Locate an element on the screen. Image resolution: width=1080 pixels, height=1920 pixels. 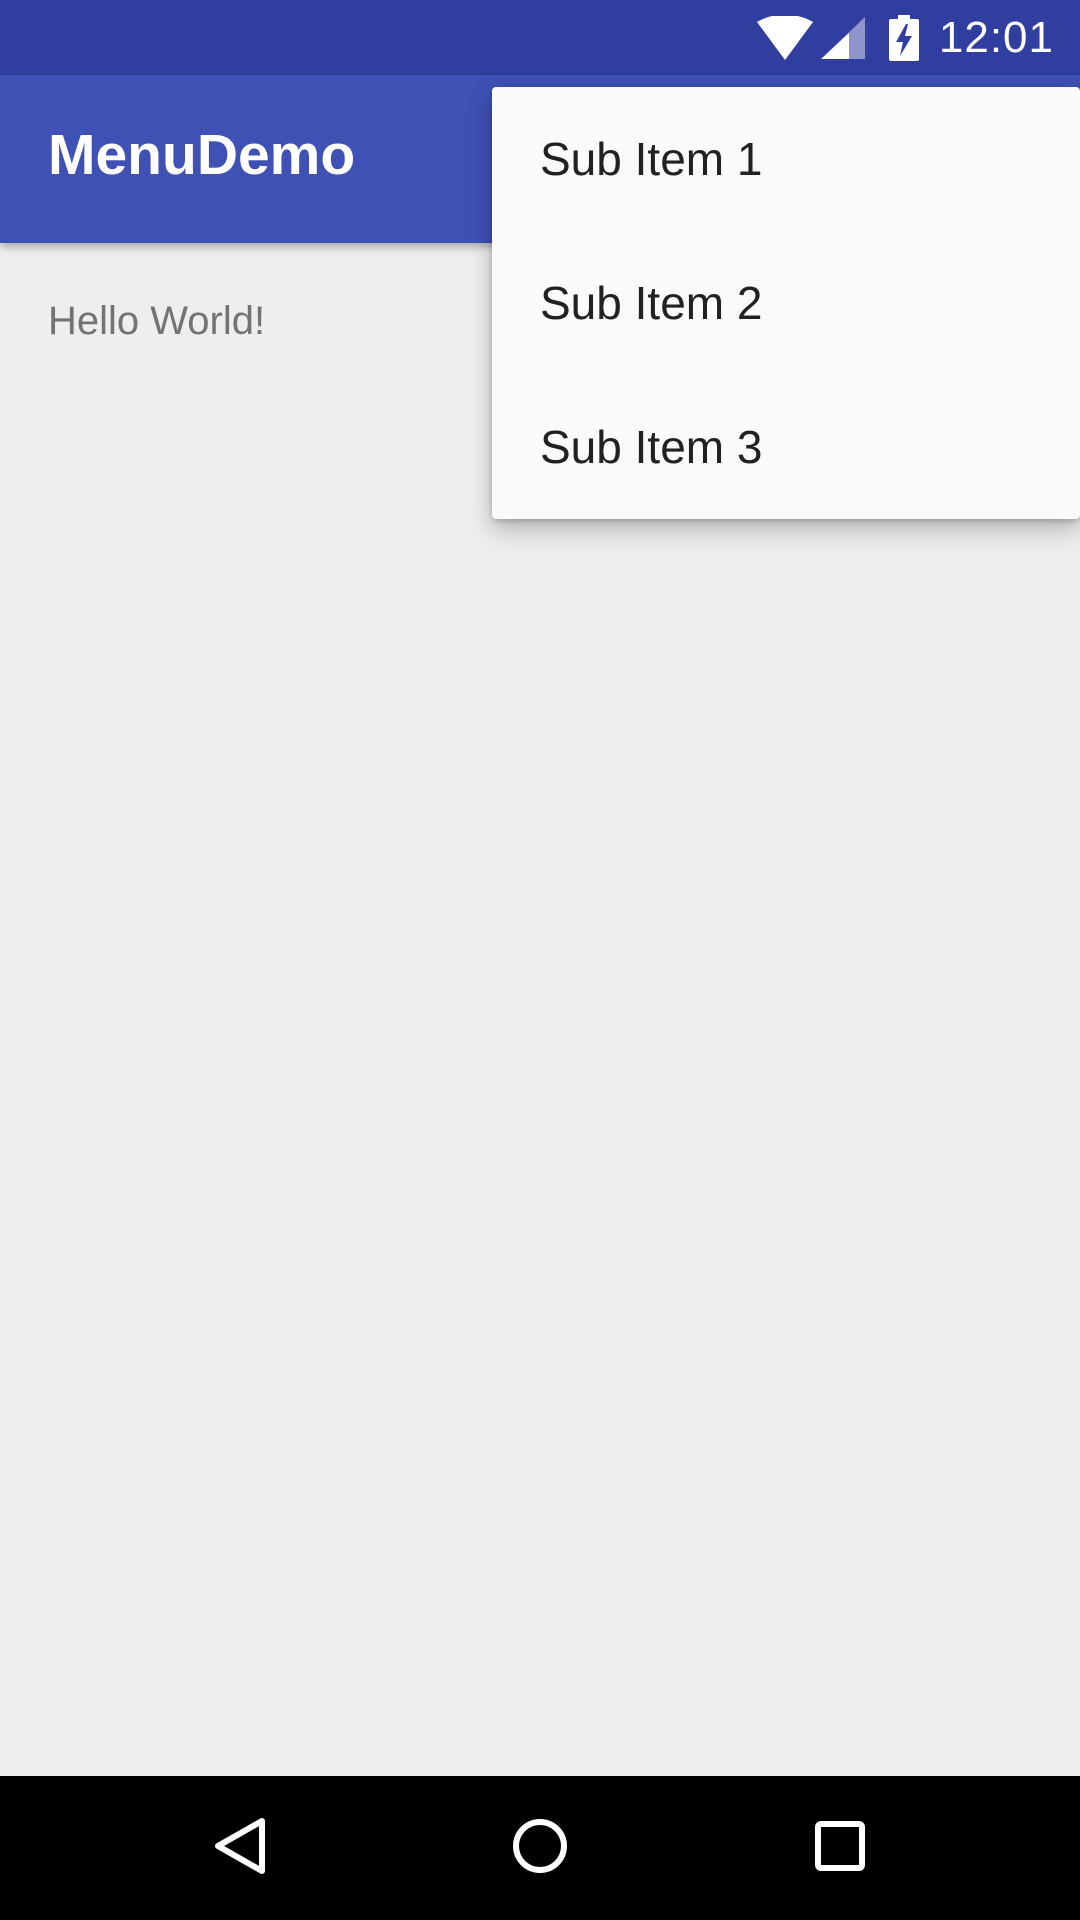
home-icon is located at coordinates (540, 1848).